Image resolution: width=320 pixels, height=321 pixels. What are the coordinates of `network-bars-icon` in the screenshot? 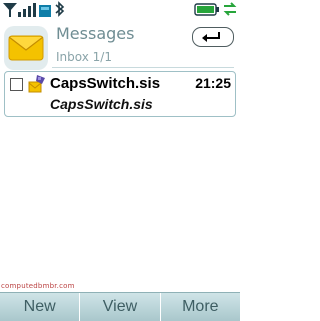 It's located at (45, 11).